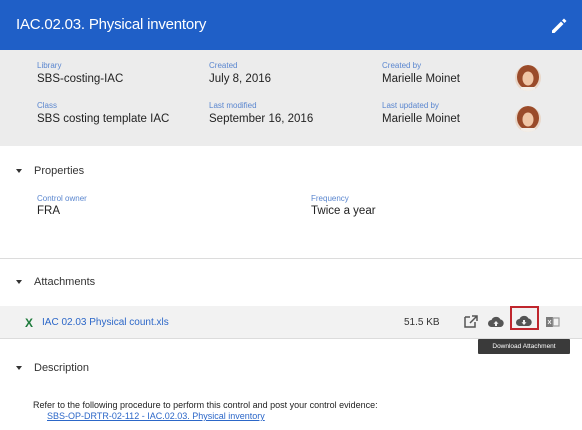 Image resolution: width=582 pixels, height=430 pixels. I want to click on download-tooltip: Download Attachment, so click(524, 346).